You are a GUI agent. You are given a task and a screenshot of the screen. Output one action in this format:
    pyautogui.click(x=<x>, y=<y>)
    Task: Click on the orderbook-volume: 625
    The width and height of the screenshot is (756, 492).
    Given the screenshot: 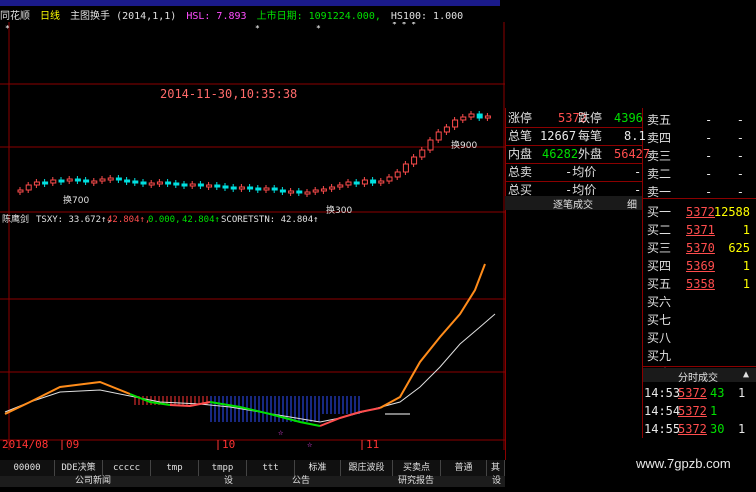 What is the action you would take?
    pyautogui.click(x=739, y=248)
    